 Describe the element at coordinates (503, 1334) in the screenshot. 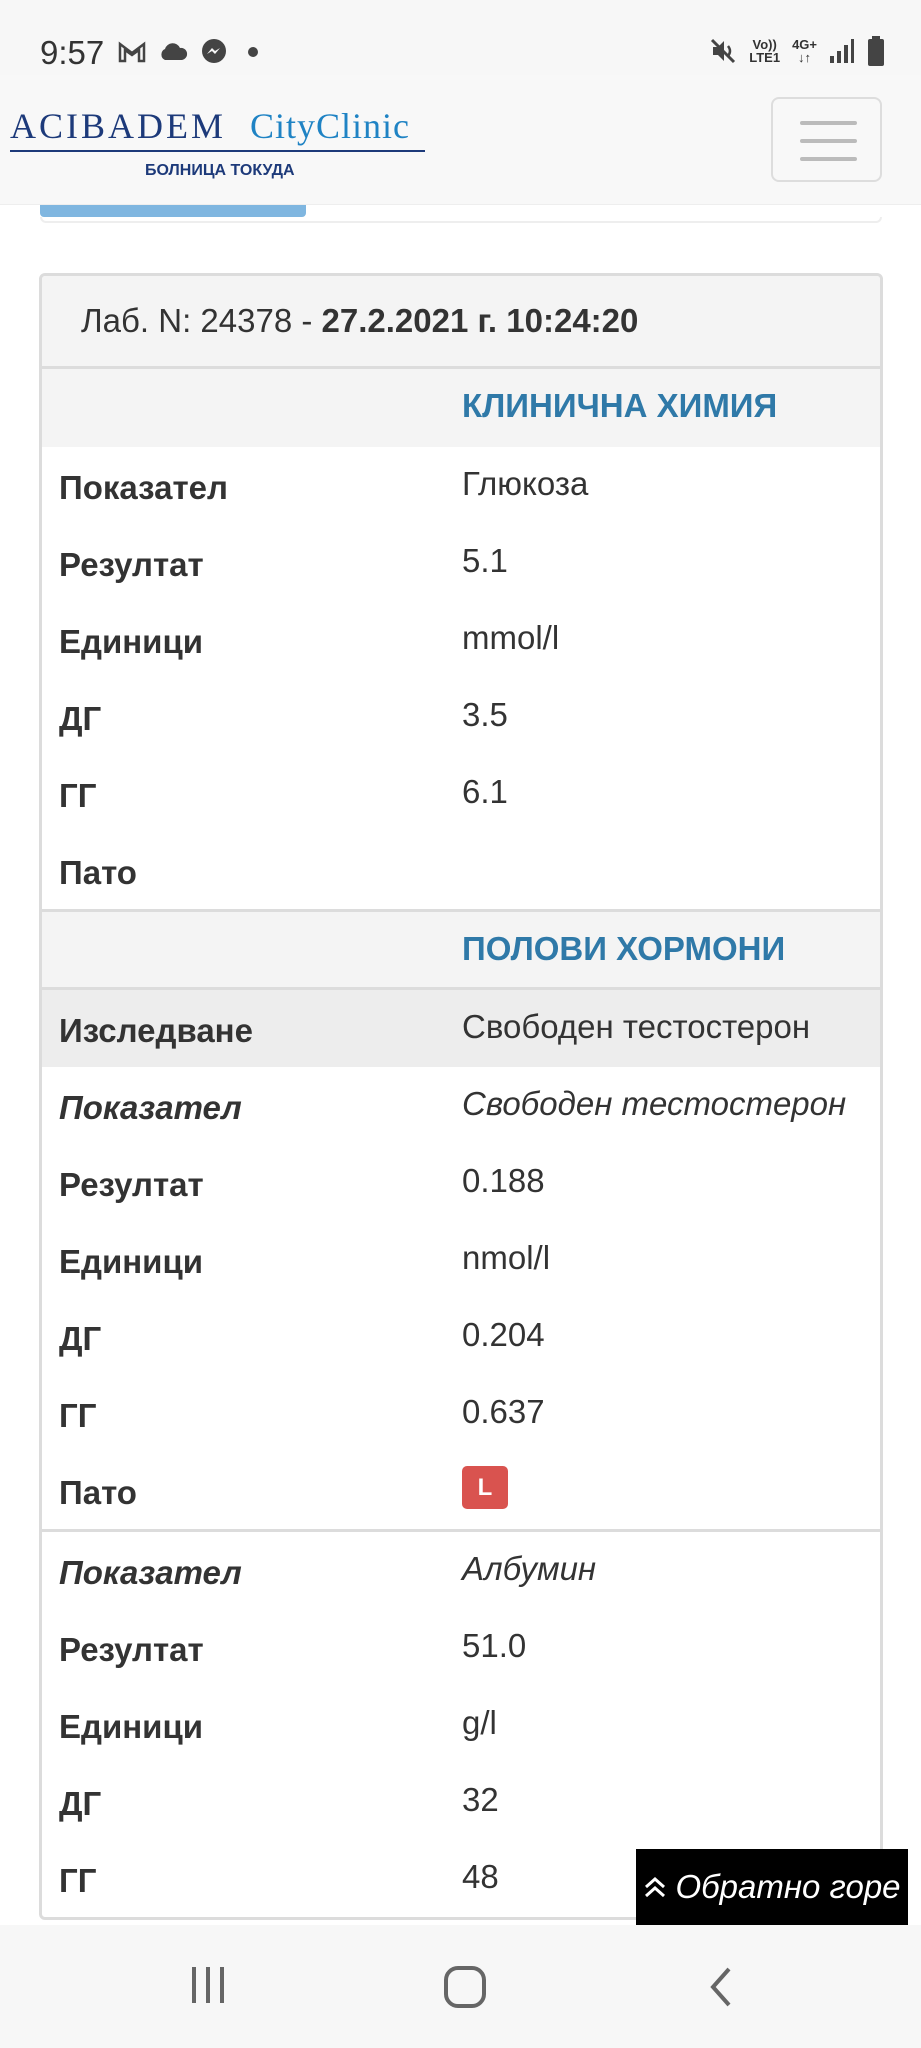

I see `row-value: 0.204` at that location.